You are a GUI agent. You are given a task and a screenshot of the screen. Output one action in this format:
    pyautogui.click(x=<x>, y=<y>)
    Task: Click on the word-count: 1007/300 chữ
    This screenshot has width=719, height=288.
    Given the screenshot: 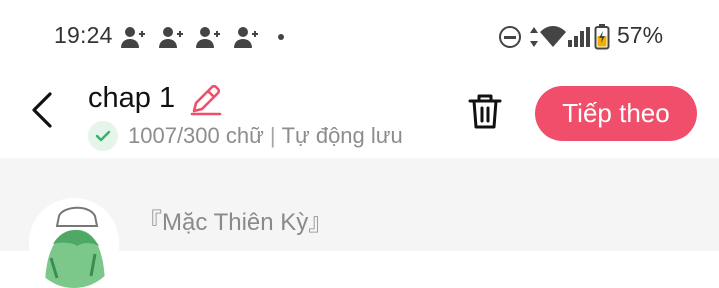 What is the action you would take?
    pyautogui.click(x=196, y=135)
    